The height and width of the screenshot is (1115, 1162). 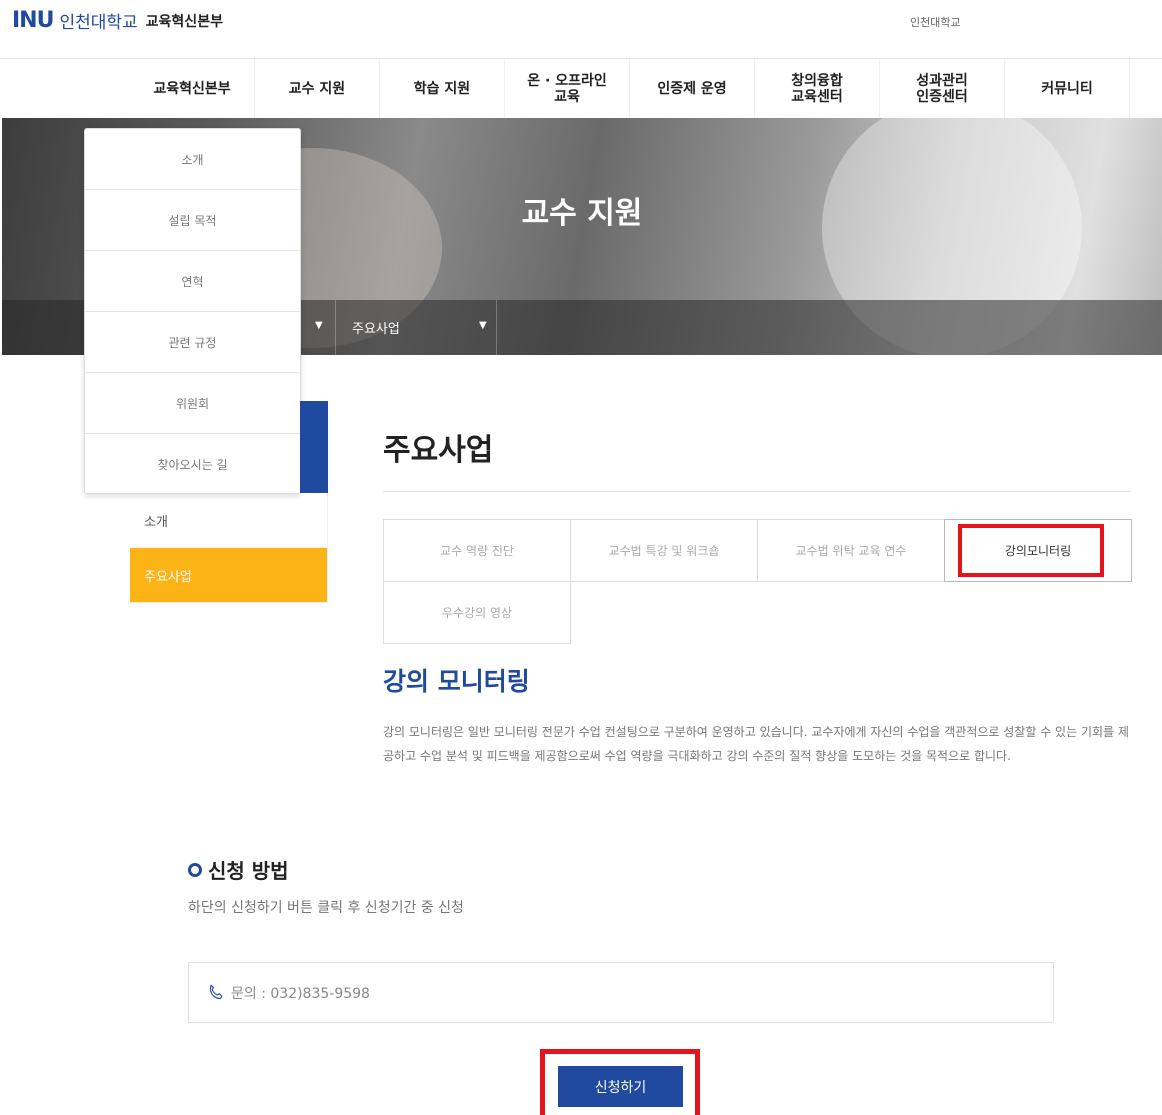 I want to click on gnb-item-certification: 인증제 운영, so click(x=692, y=89).